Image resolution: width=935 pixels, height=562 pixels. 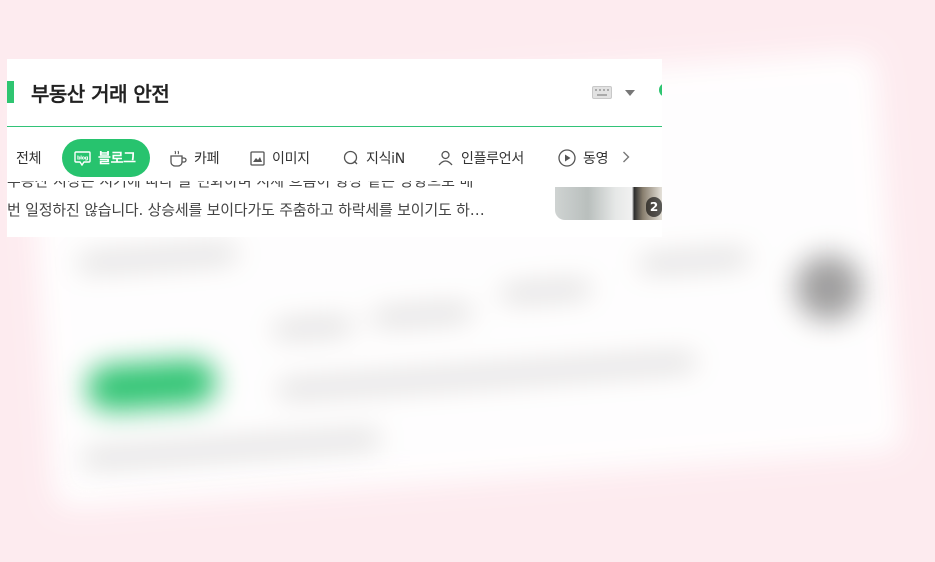 What do you see at coordinates (626, 157) in the screenshot?
I see `chevron-right-icon` at bounding box center [626, 157].